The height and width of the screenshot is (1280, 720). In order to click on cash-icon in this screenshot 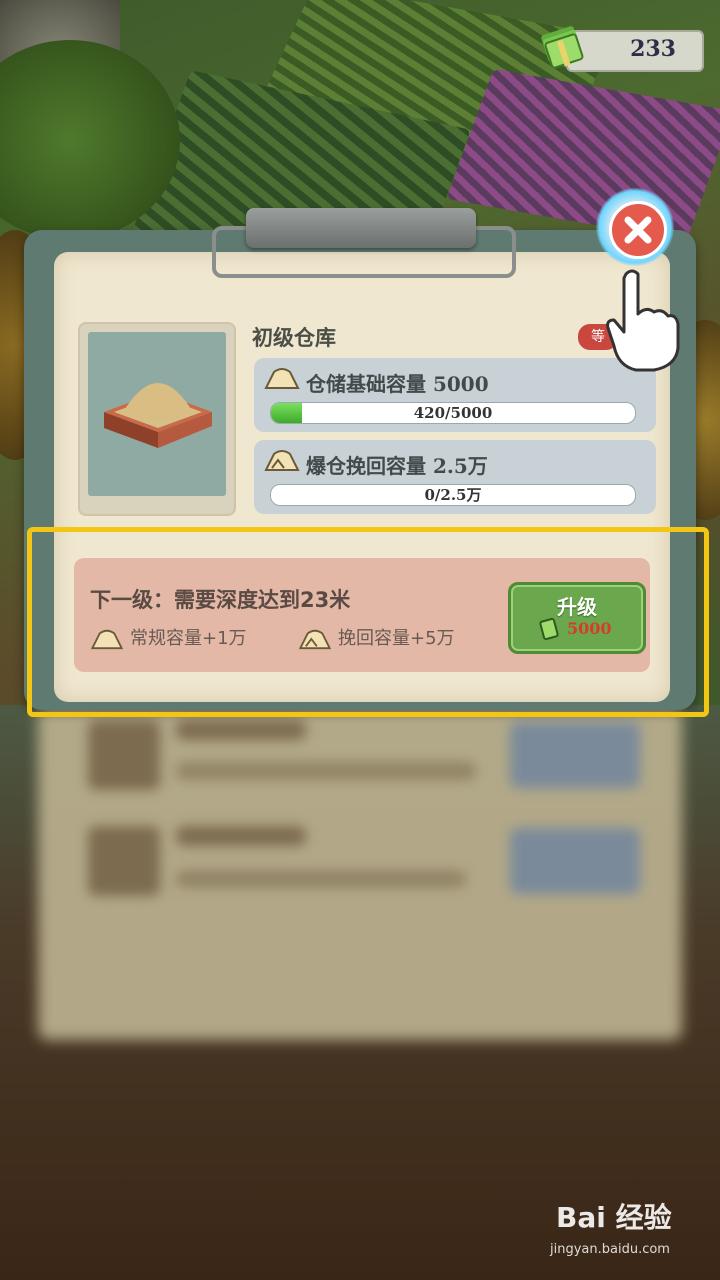, I will do `click(562, 47)`.